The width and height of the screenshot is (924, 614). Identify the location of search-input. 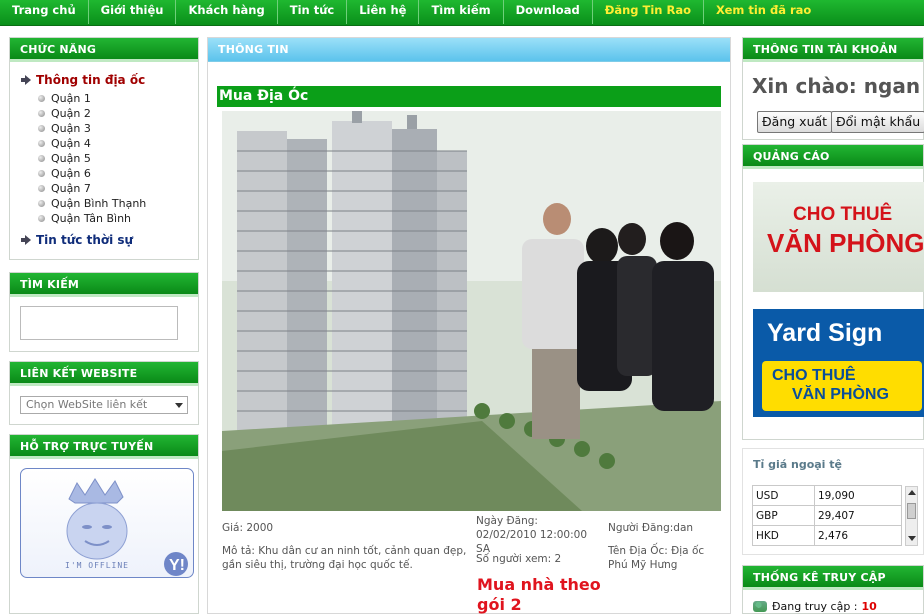
(99, 323).